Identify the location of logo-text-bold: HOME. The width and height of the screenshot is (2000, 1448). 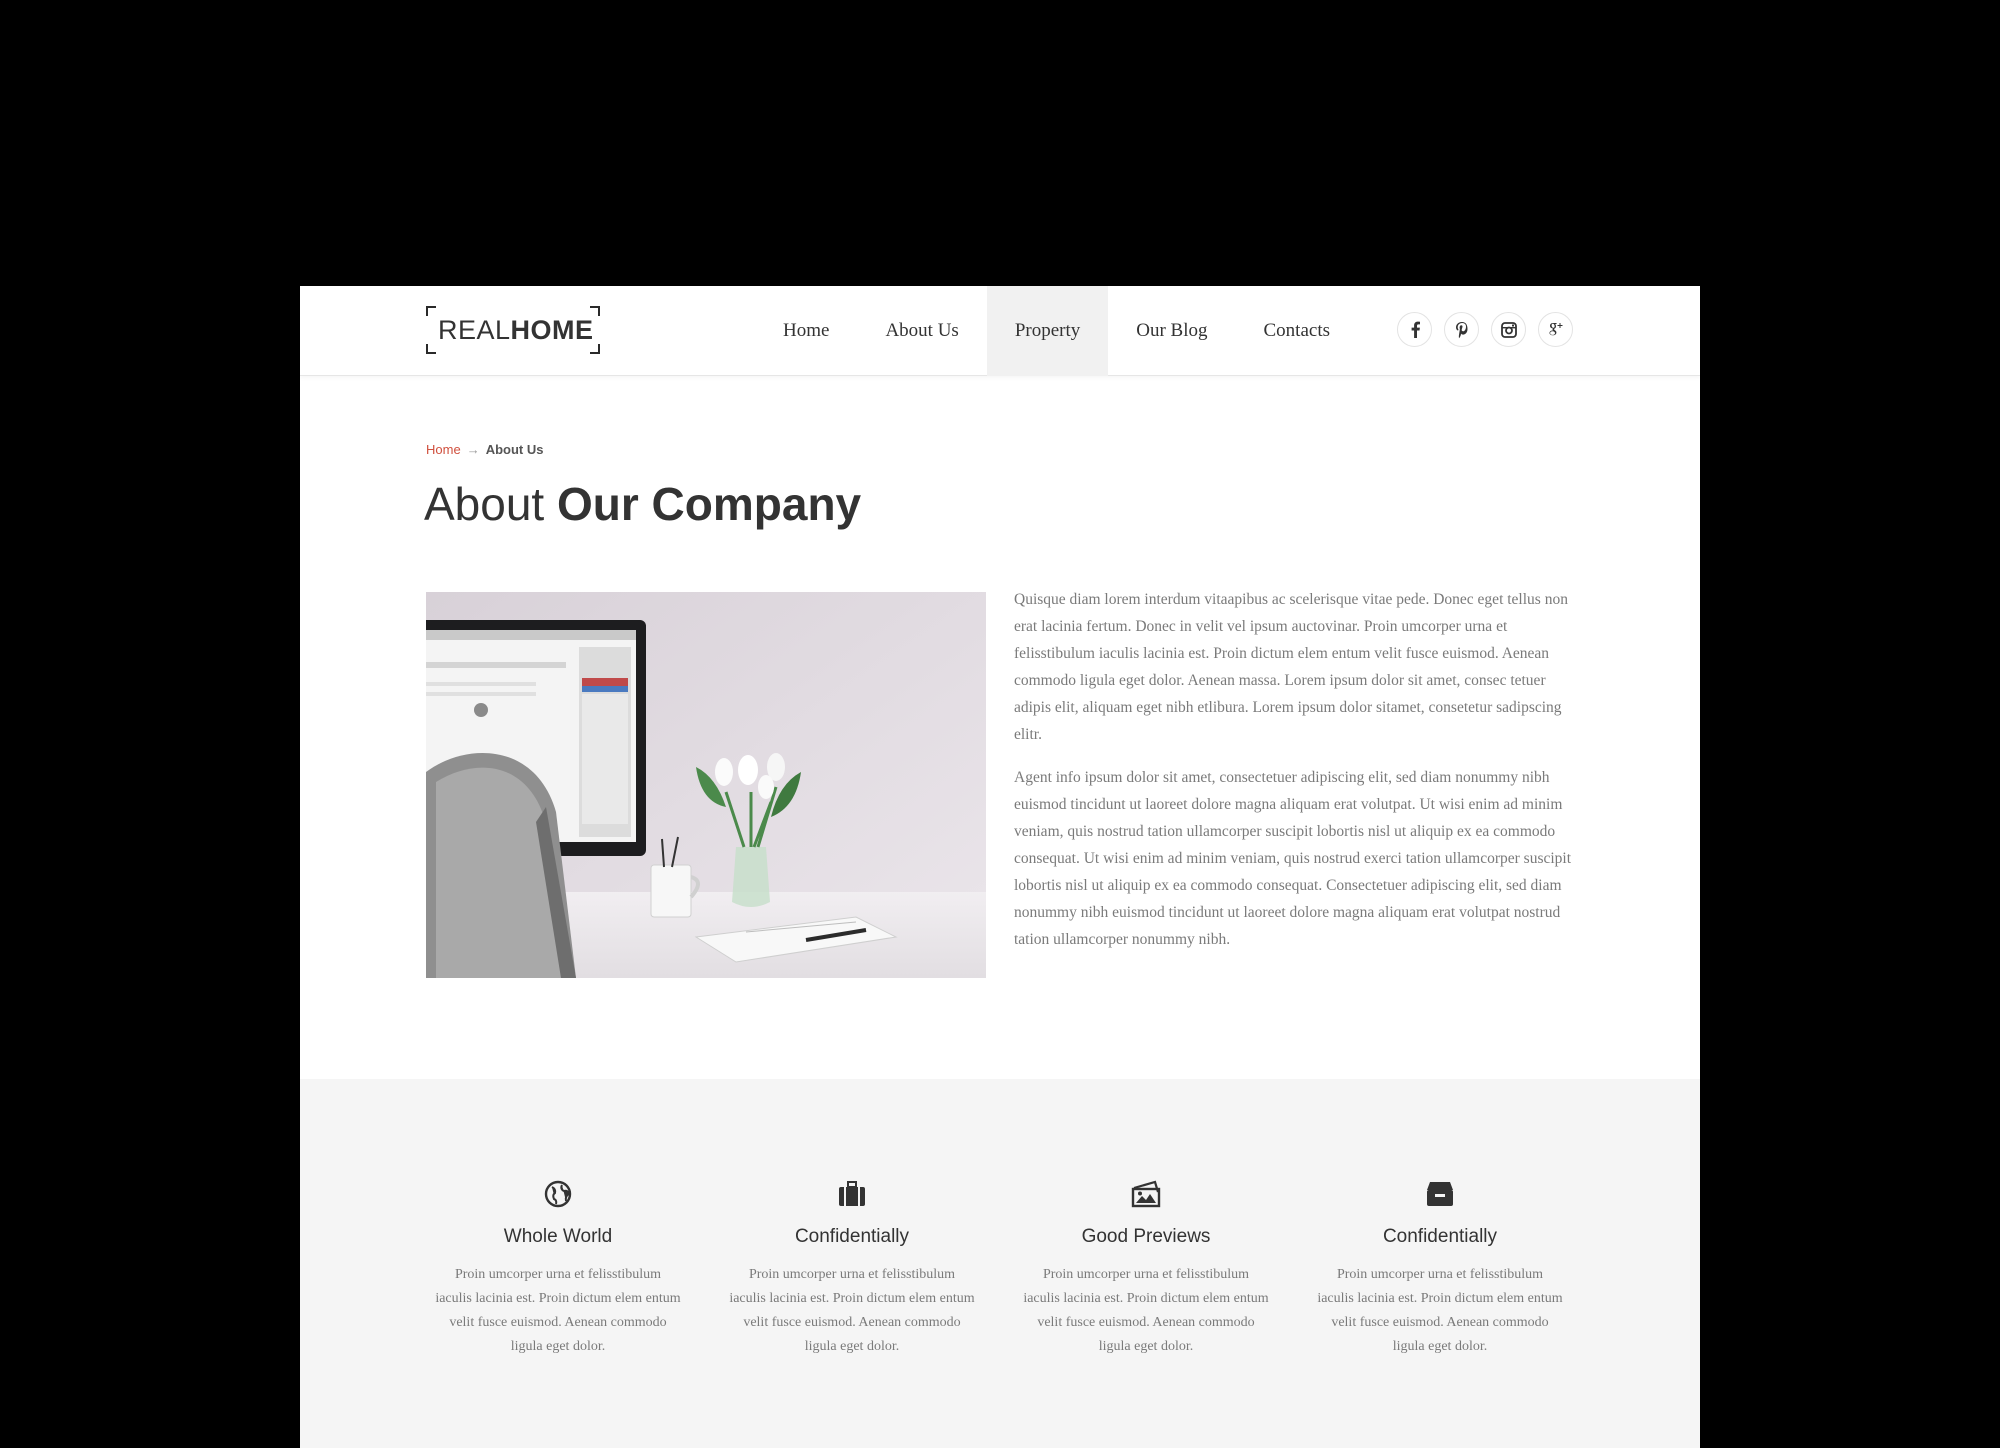
(552, 330).